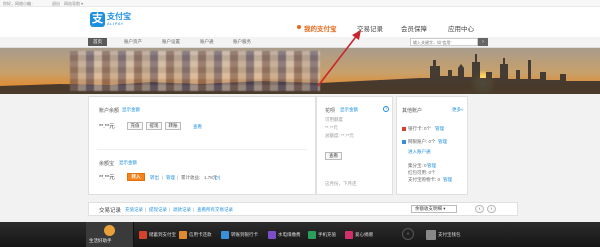 This screenshot has width=600, height=247. I want to click on toolbar-item-mobile-topup: 手机充值, so click(322, 234).